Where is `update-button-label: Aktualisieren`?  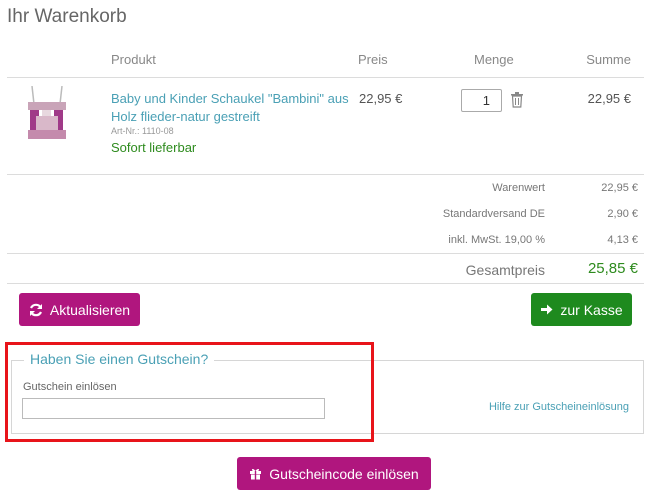
update-button-label: Aktualisieren is located at coordinates (90, 309).